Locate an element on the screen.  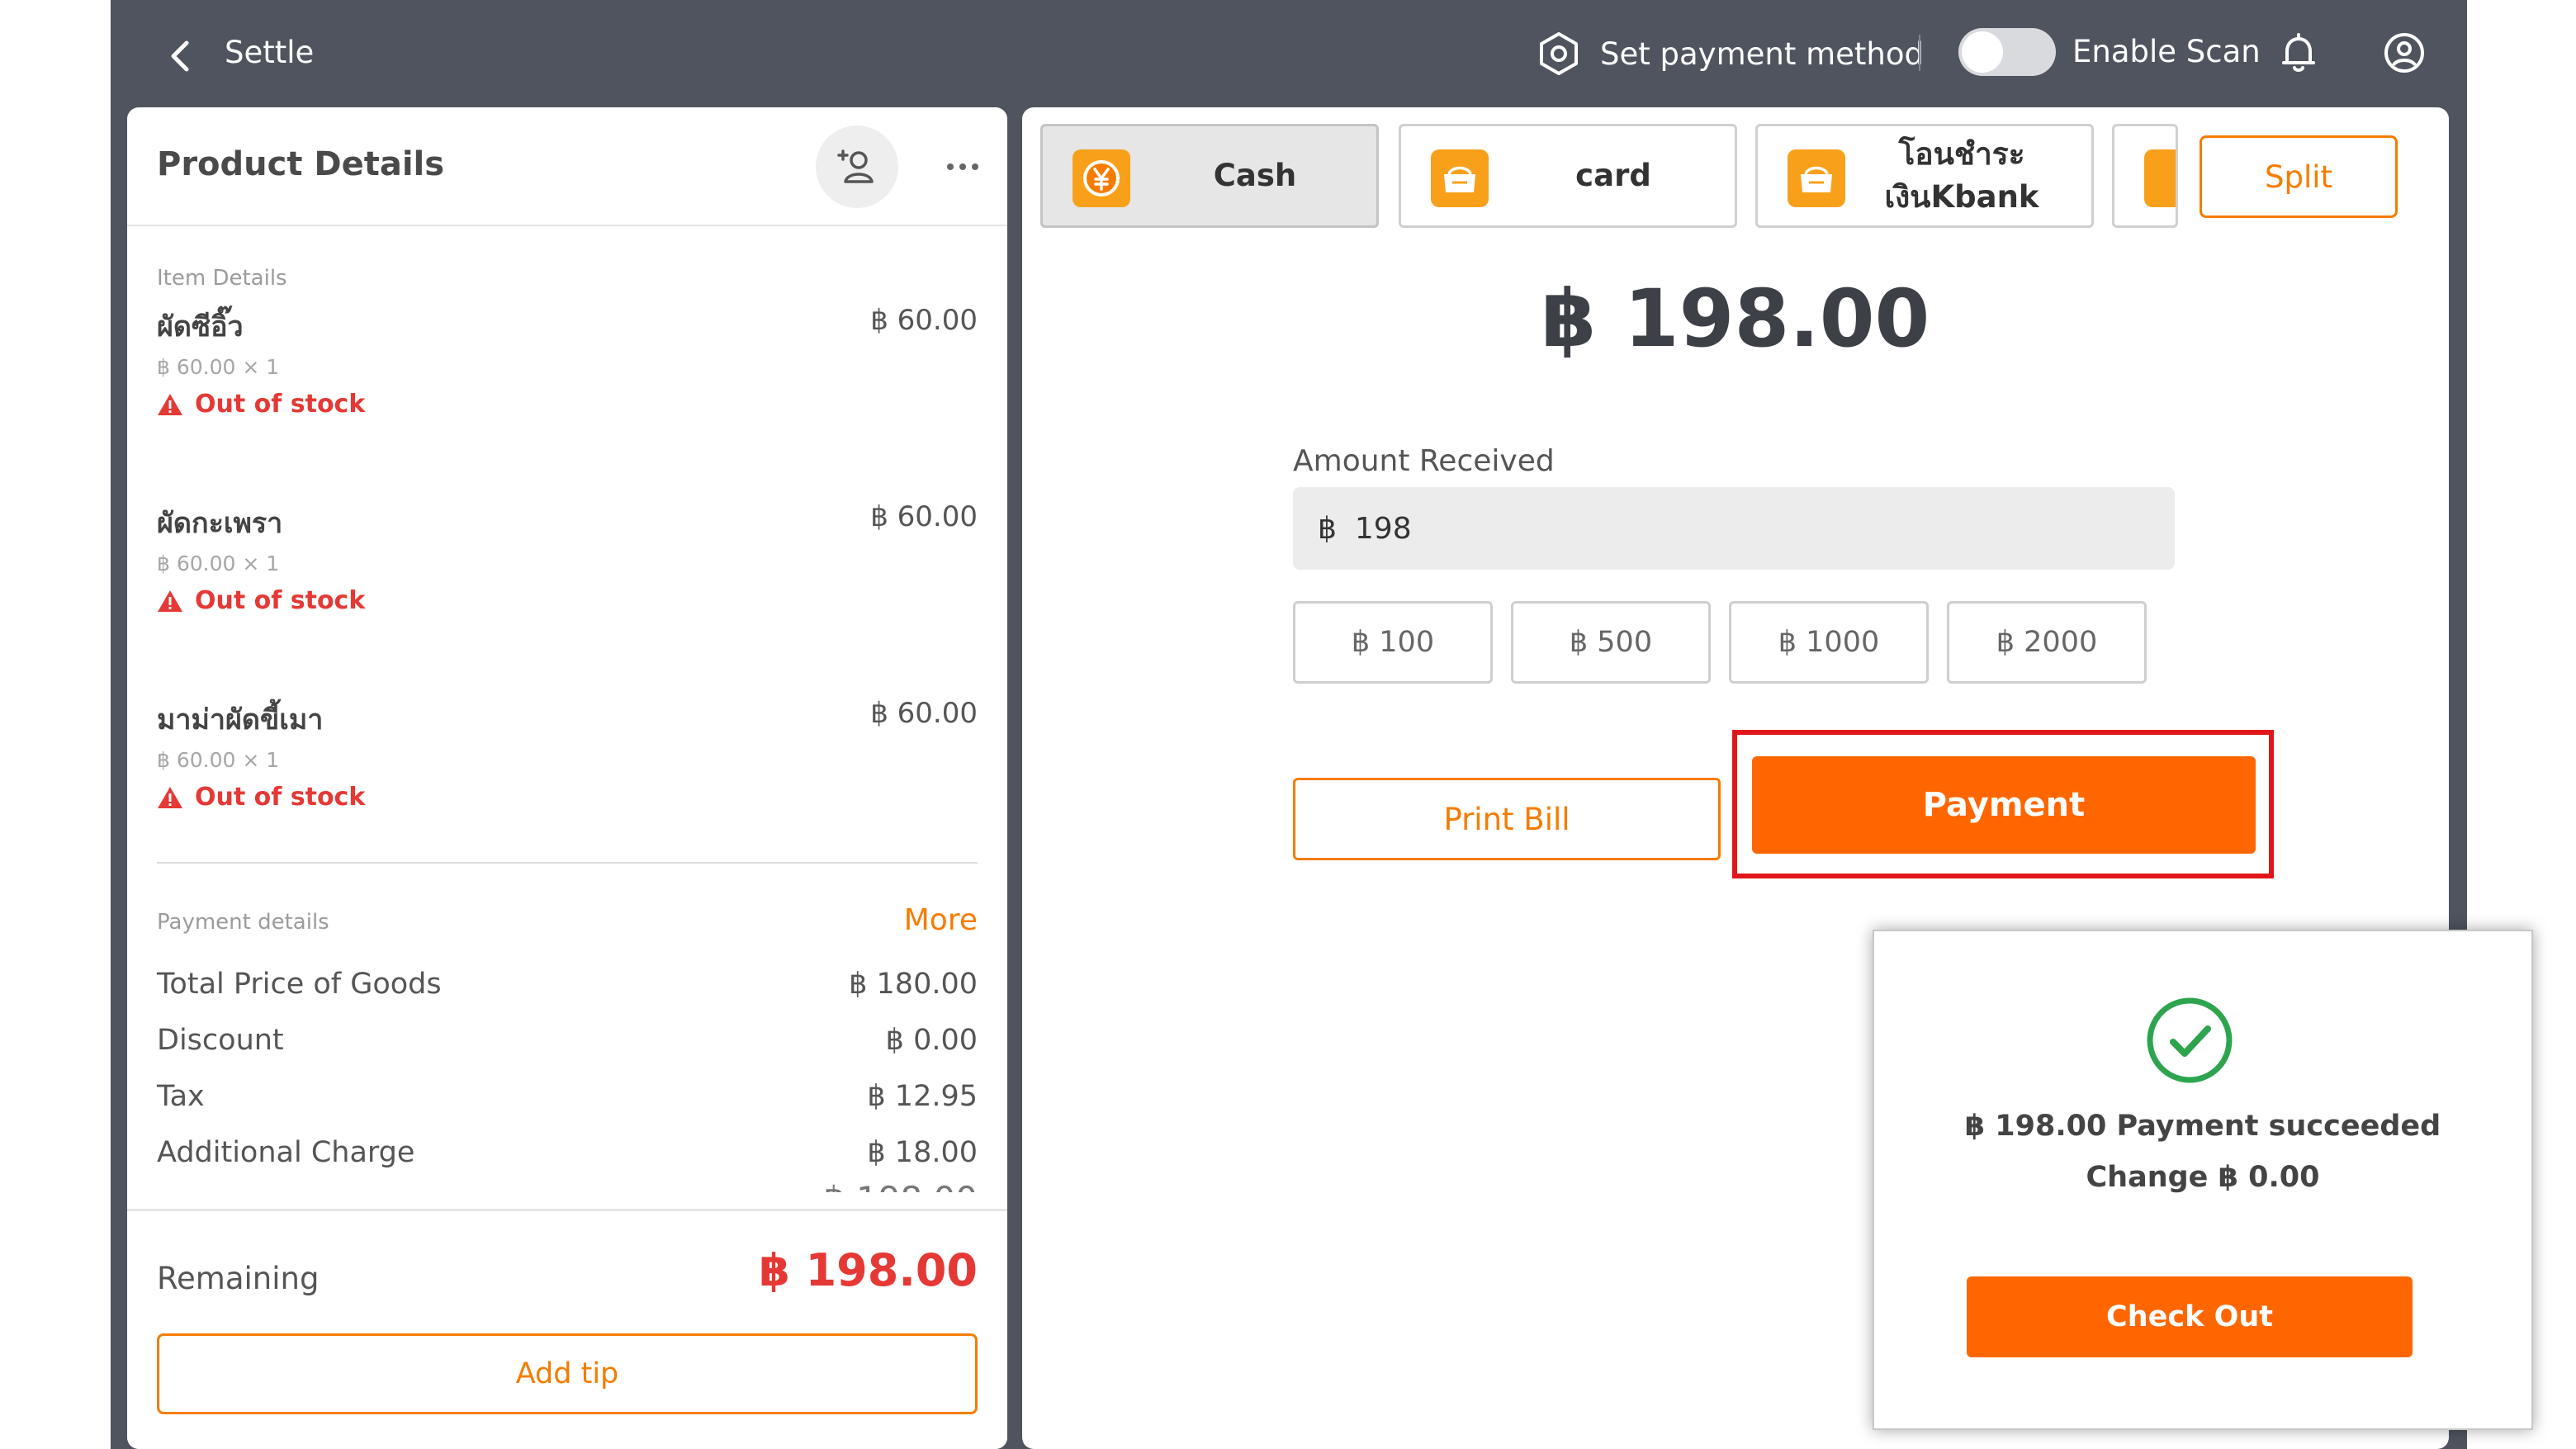
summary-total-clipped: ฿ 198.00 is located at coordinates (900, 1187).